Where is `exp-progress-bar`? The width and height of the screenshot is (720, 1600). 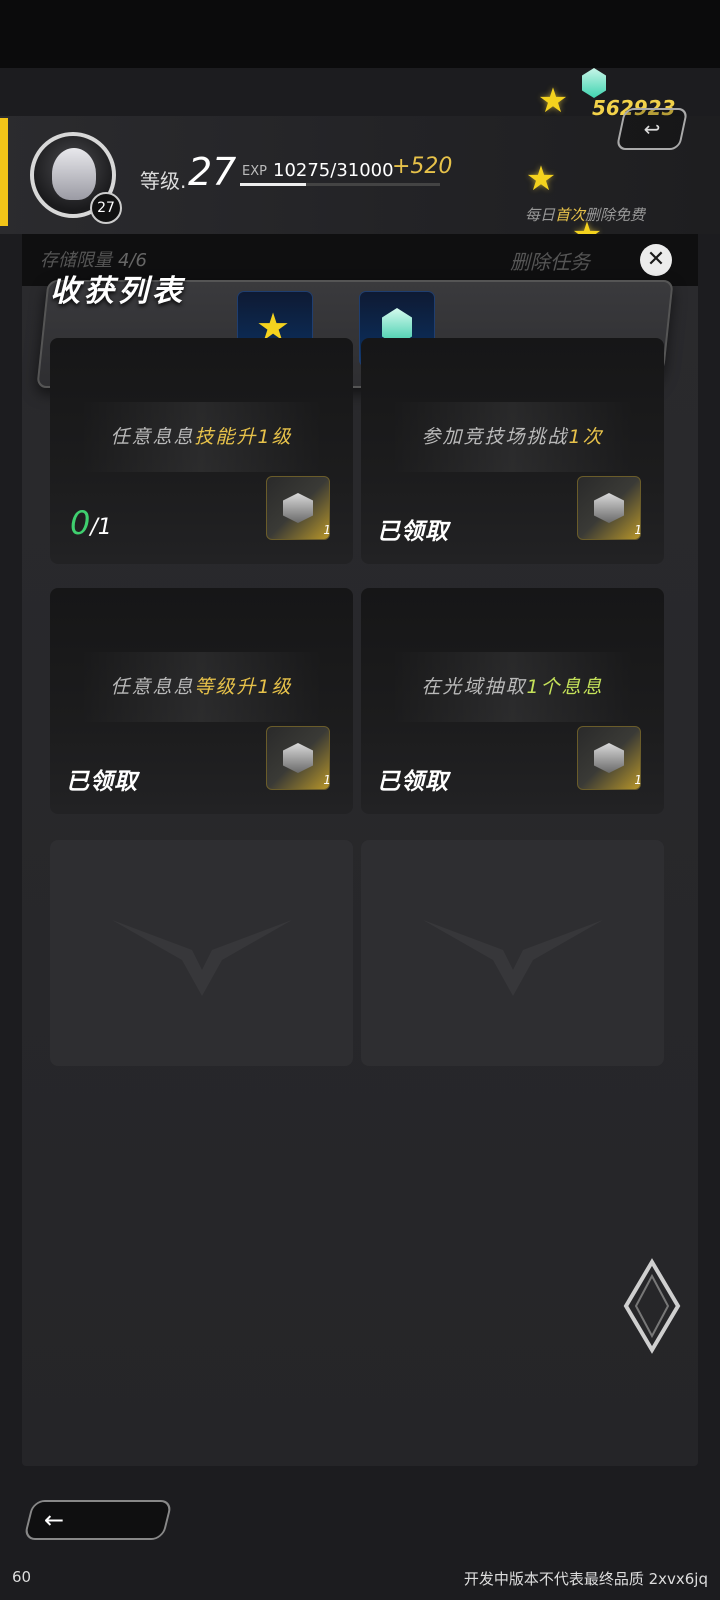
exp-progress-bar is located at coordinates (340, 184).